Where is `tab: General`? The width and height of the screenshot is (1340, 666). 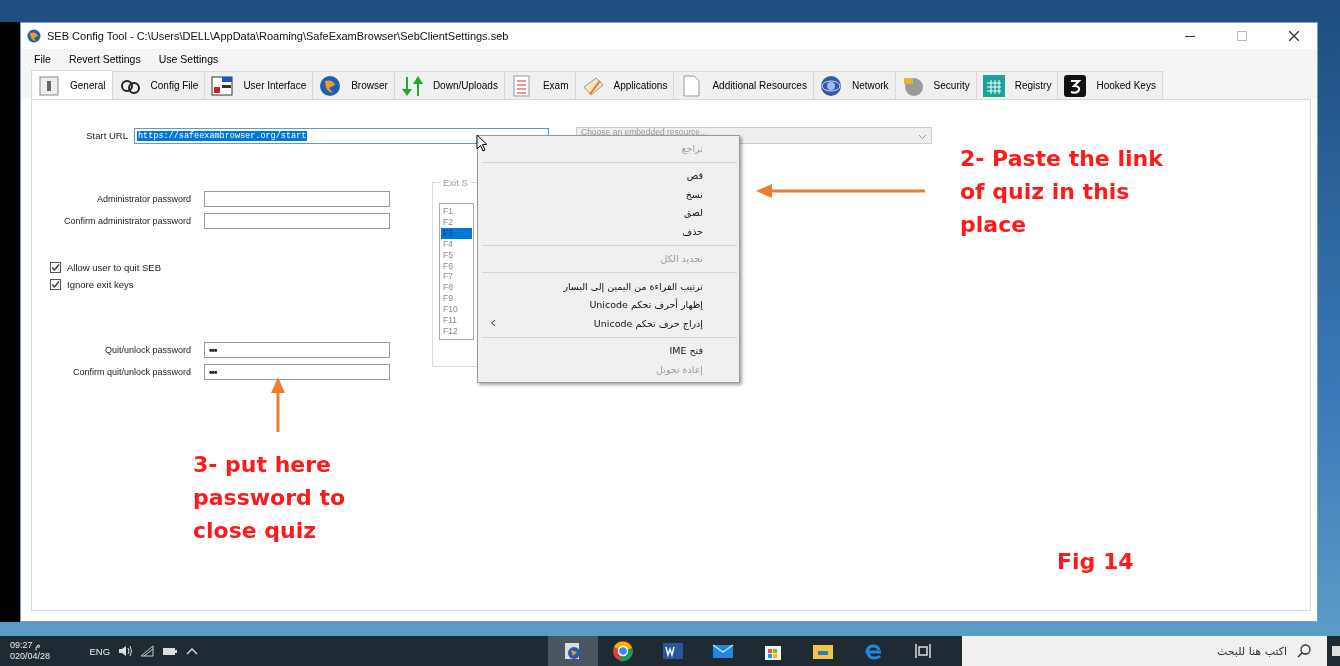
tab: General is located at coordinates (72, 85).